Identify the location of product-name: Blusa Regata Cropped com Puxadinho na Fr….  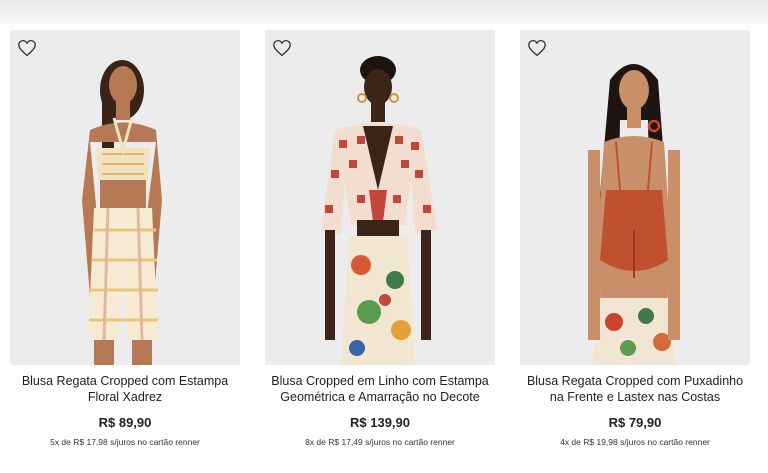
(635, 390).